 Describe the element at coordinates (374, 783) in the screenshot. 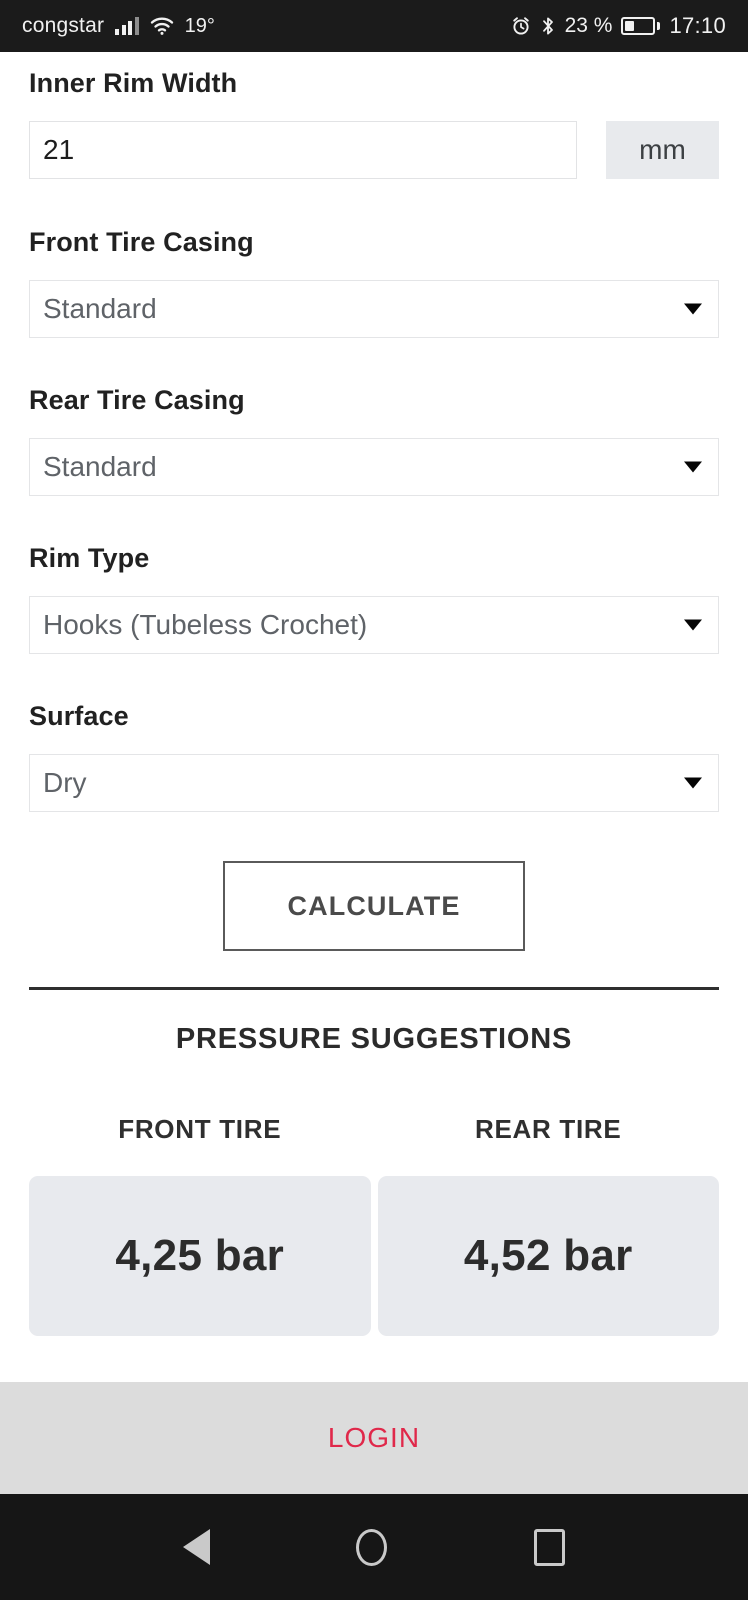

I see `surface-select: Dry` at that location.